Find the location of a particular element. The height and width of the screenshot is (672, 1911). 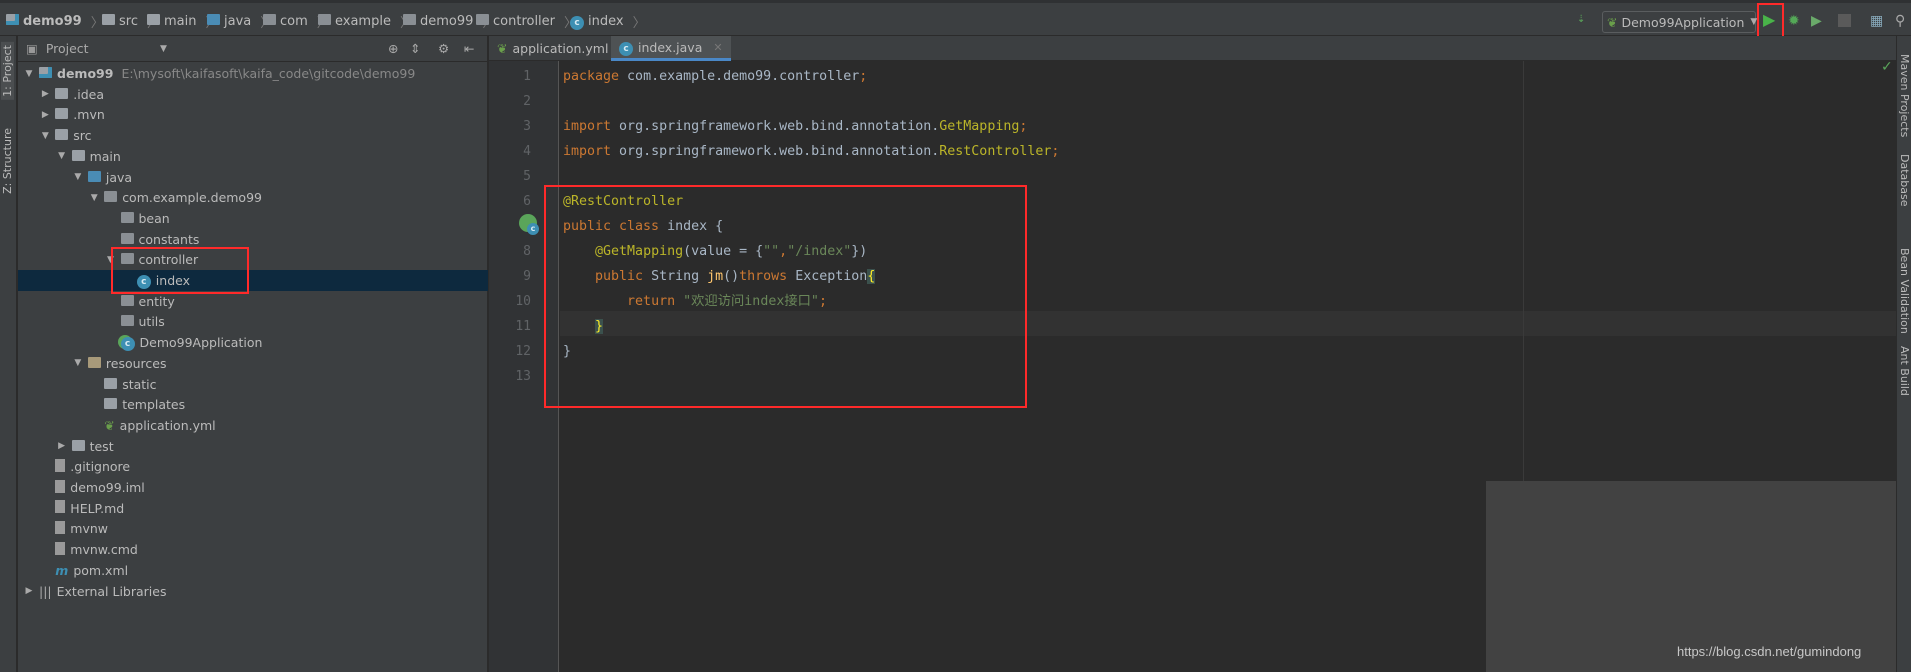

tool-tab-ant-build: Ant Build is located at coordinates (1904, 371).